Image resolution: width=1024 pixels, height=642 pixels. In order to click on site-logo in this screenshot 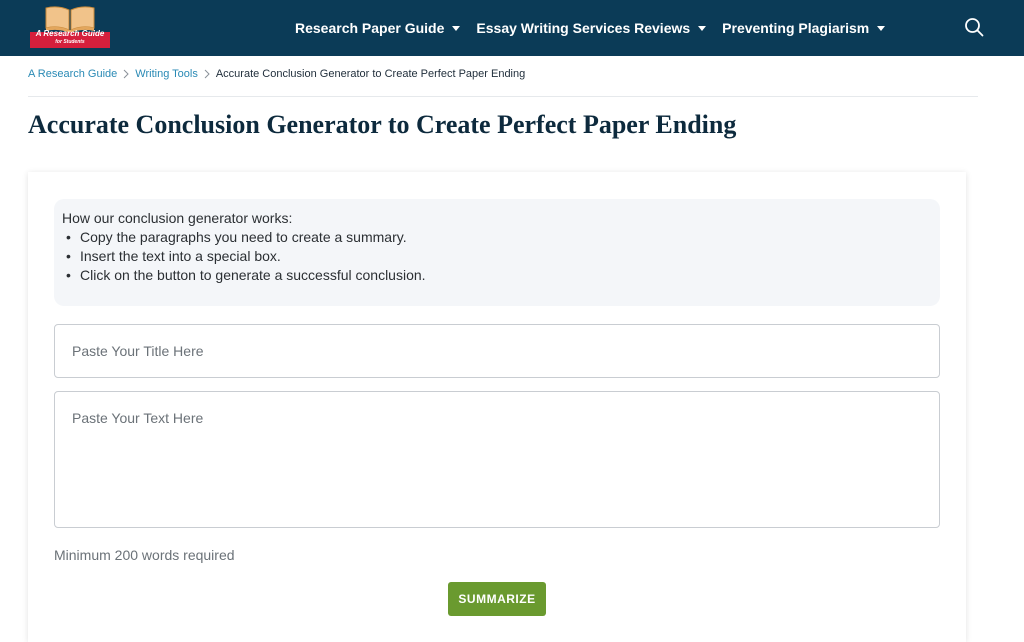, I will do `click(70, 27)`.